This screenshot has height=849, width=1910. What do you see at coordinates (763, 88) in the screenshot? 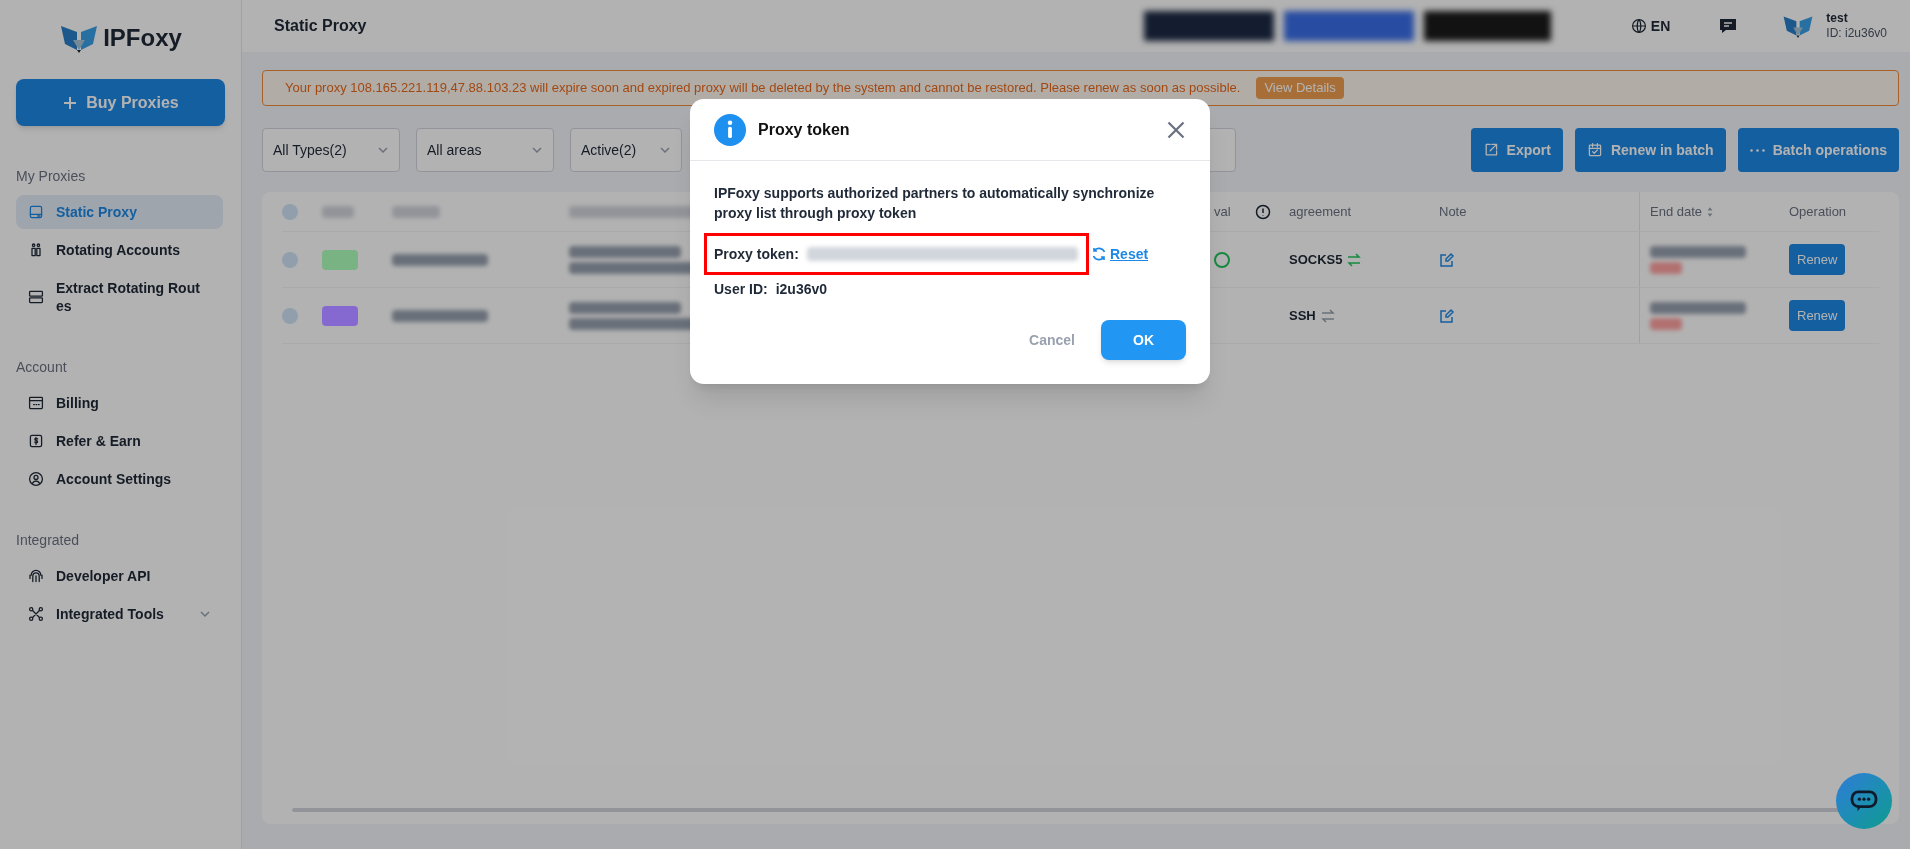
I see `alert-message: Your proxy 108.165.221.119,47.88.103.23 will expire soon and expired proxy will be deleted by the system and cannot be restored. Please renew as soon as possible.` at bounding box center [763, 88].